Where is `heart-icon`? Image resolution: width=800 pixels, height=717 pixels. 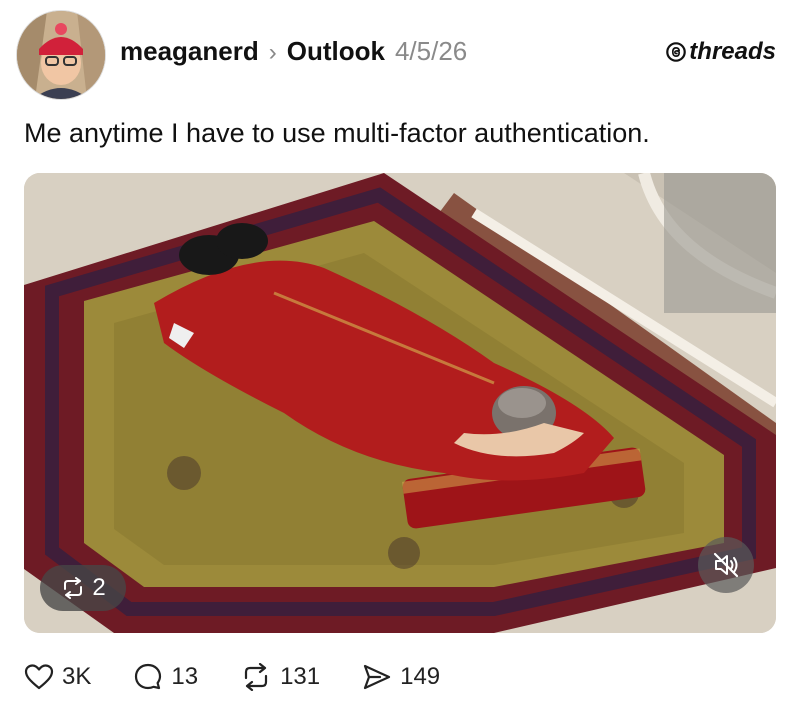
heart-icon is located at coordinates (39, 677).